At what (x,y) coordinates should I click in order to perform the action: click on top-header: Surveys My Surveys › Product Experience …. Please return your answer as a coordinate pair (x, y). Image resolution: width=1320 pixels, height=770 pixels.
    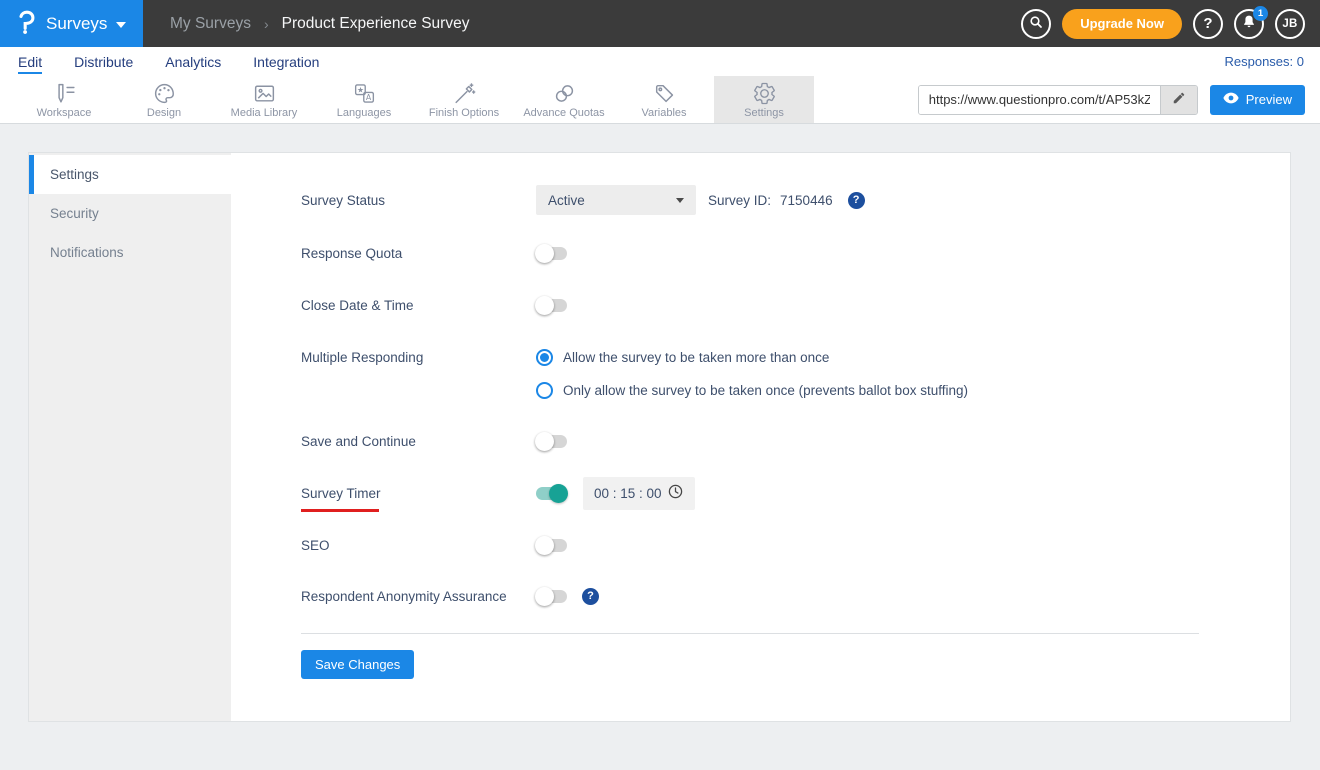
    Looking at the image, I should click on (660, 23).